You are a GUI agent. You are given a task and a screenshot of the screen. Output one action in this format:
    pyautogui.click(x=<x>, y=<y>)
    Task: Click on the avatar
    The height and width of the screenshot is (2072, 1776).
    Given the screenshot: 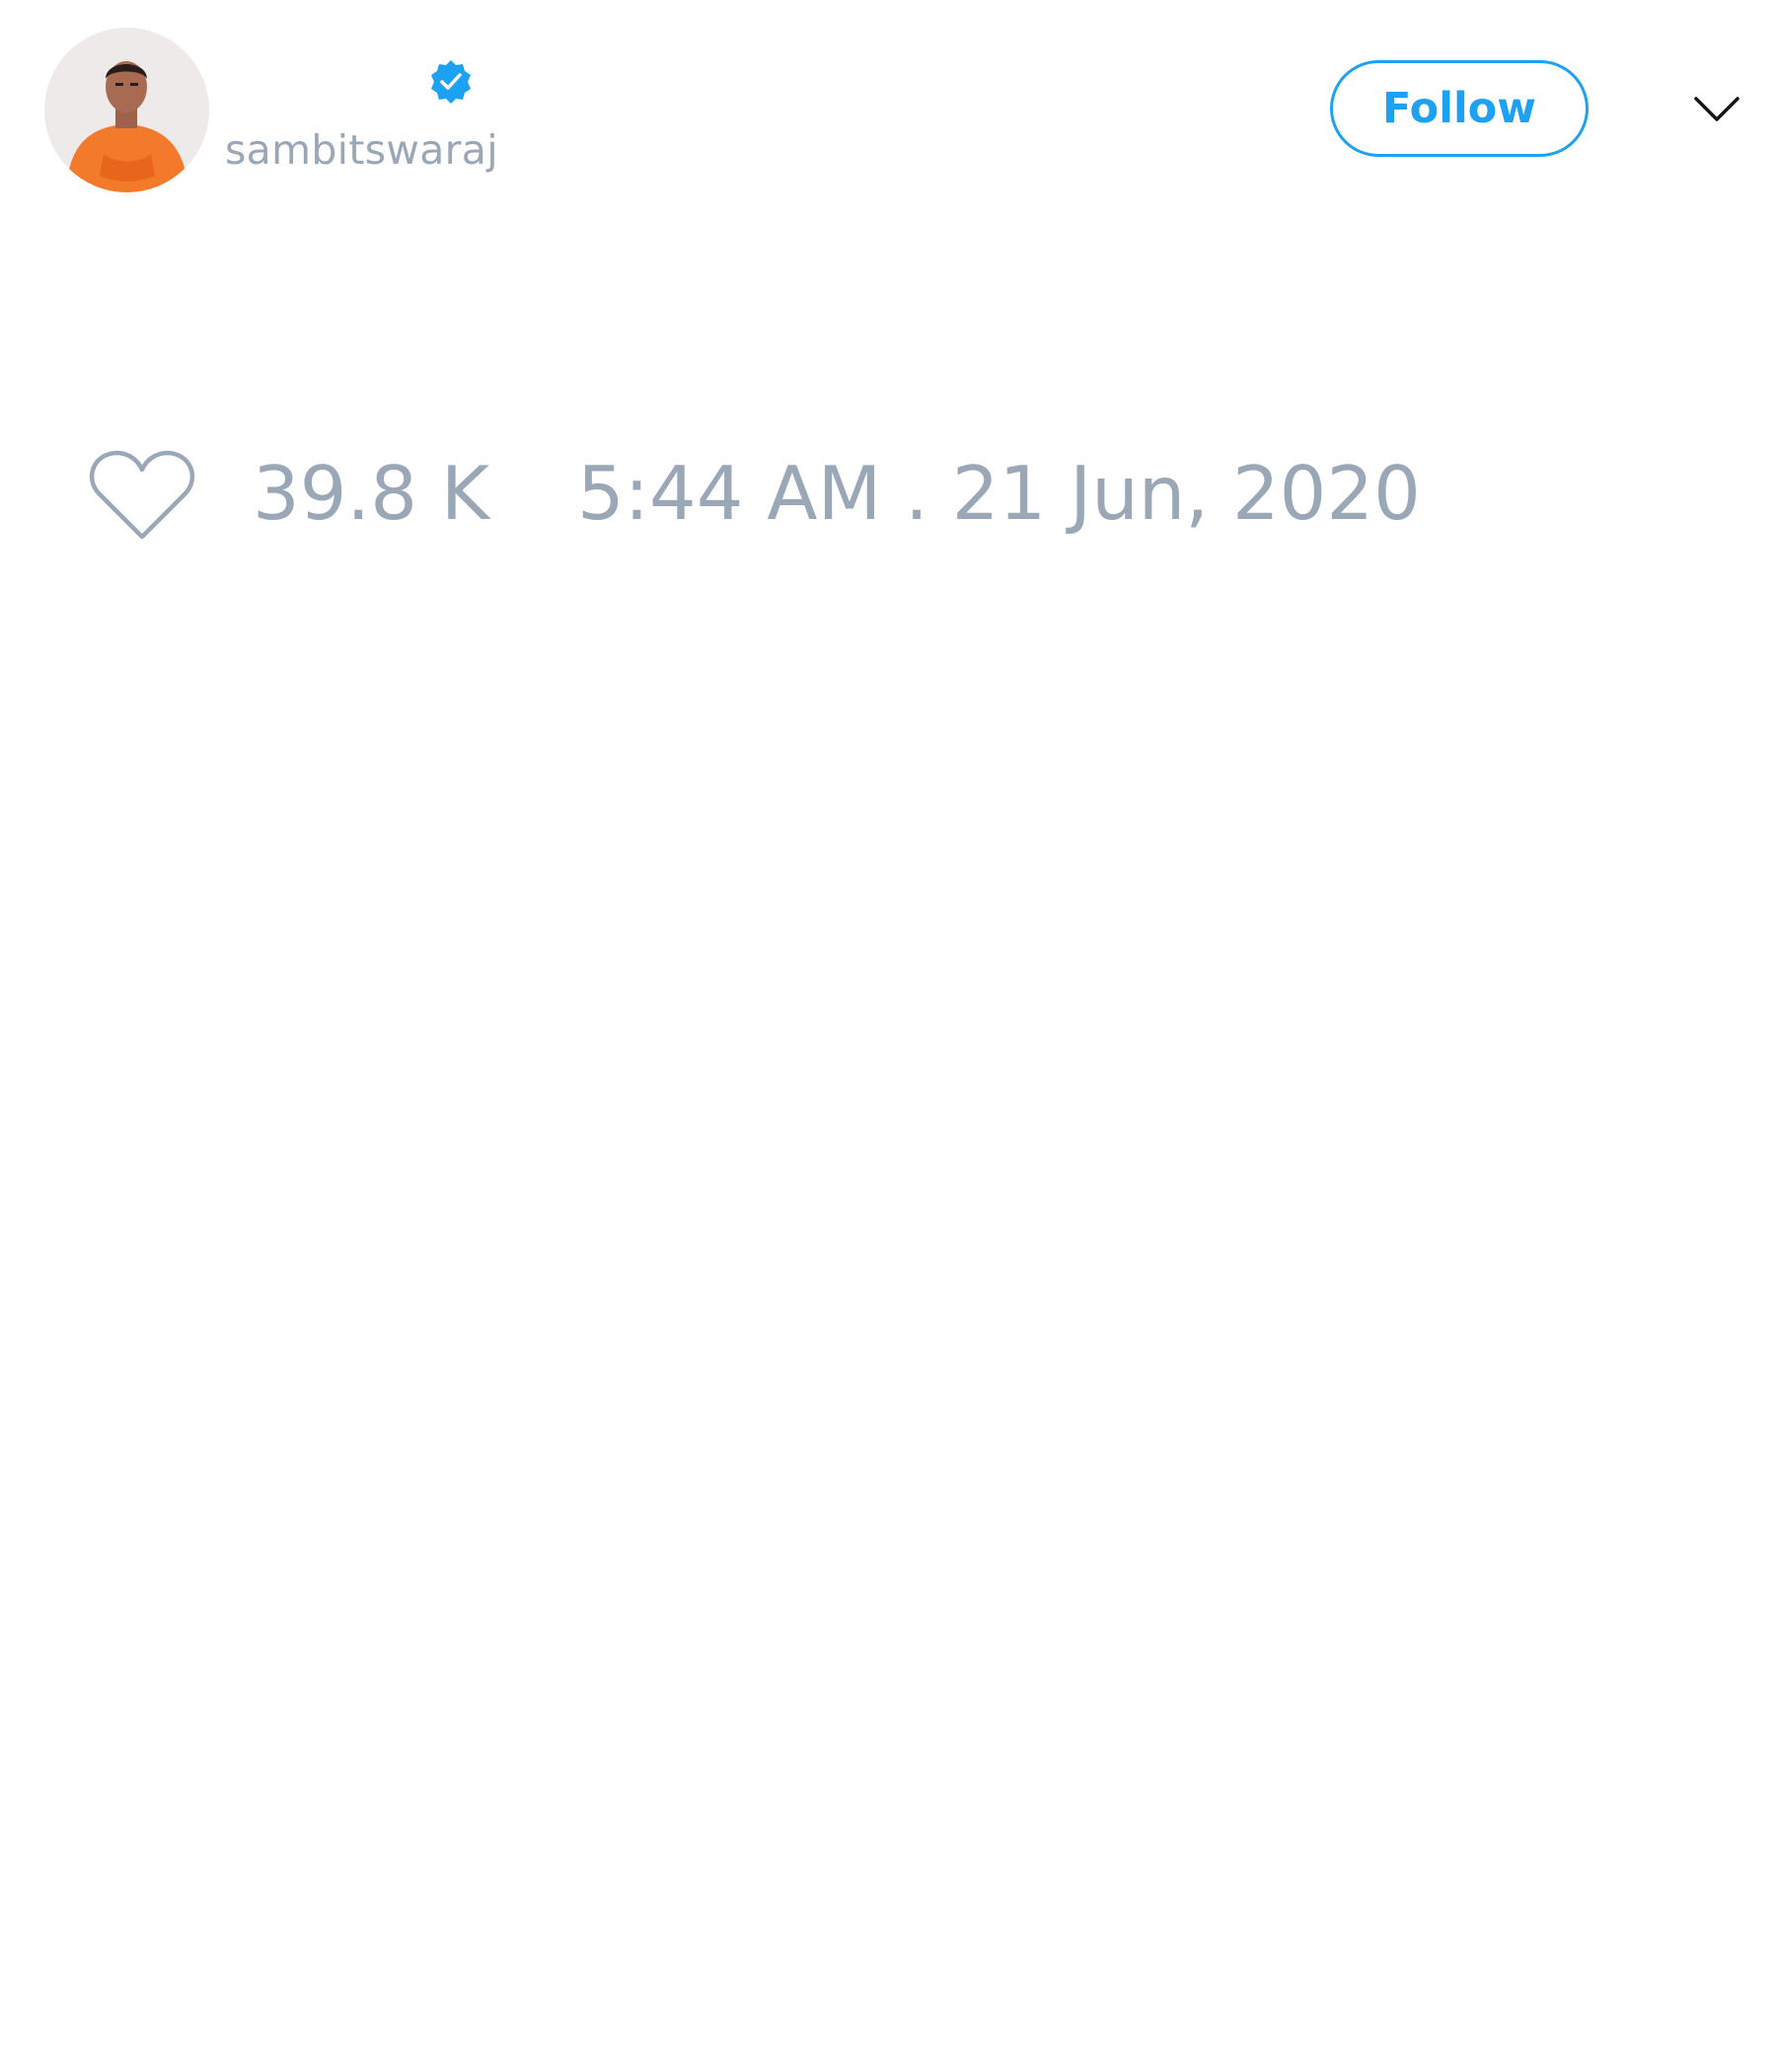 What is the action you would take?
    pyautogui.click(x=127, y=110)
    